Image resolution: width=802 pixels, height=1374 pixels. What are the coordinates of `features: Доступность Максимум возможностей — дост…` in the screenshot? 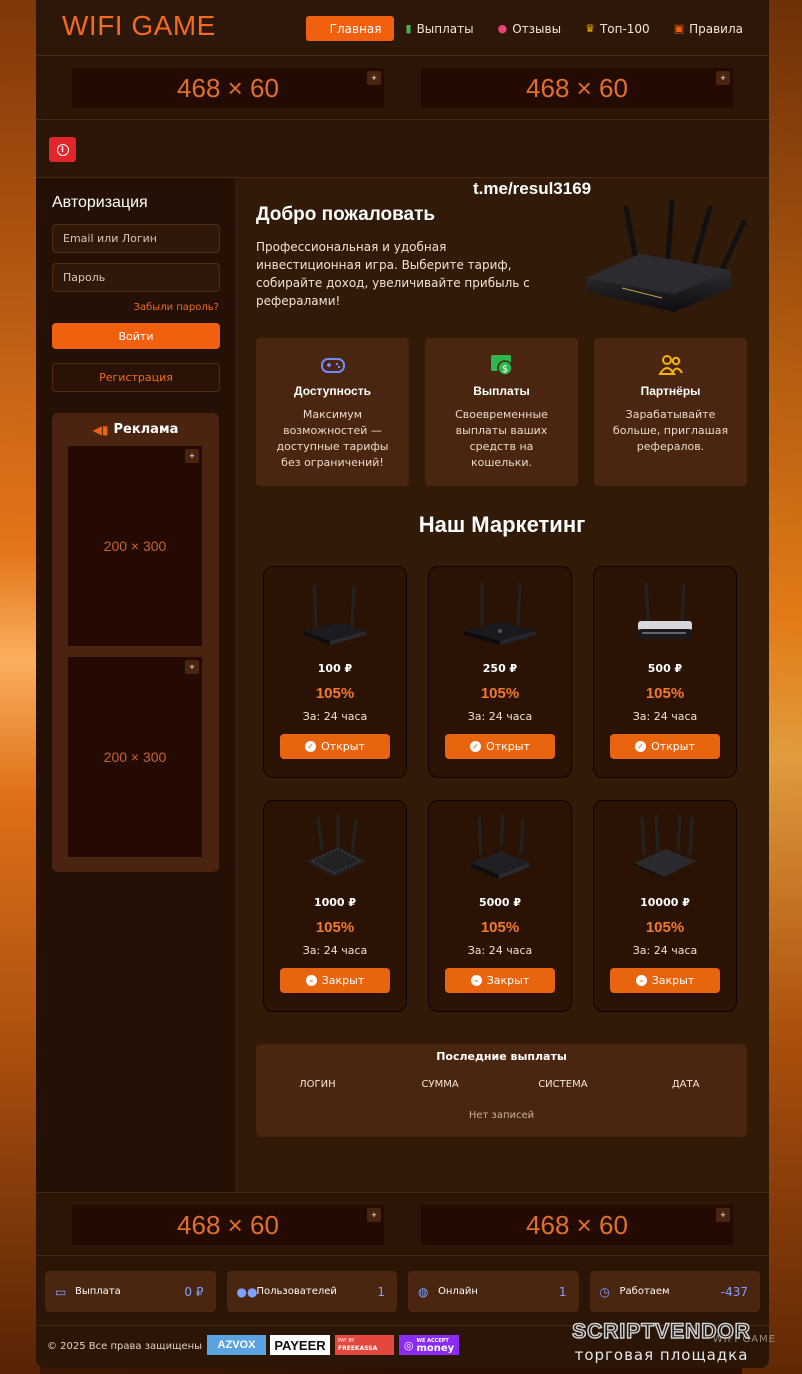 It's located at (502, 412).